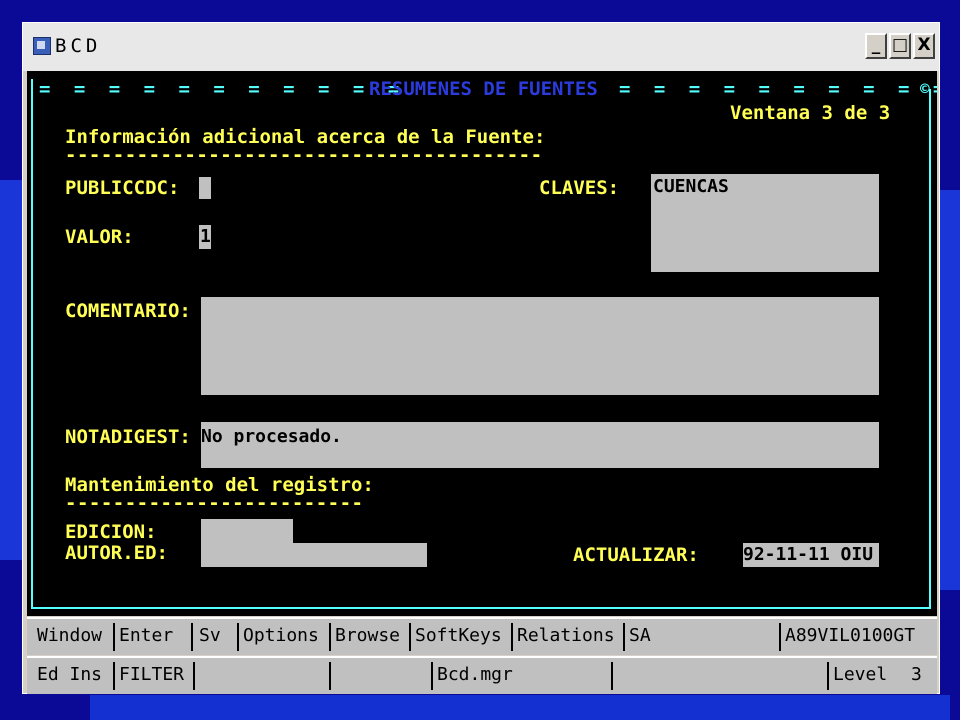 The height and width of the screenshot is (720, 960). What do you see at coordinates (281, 637) in the screenshot?
I see `menu-options: Options` at bounding box center [281, 637].